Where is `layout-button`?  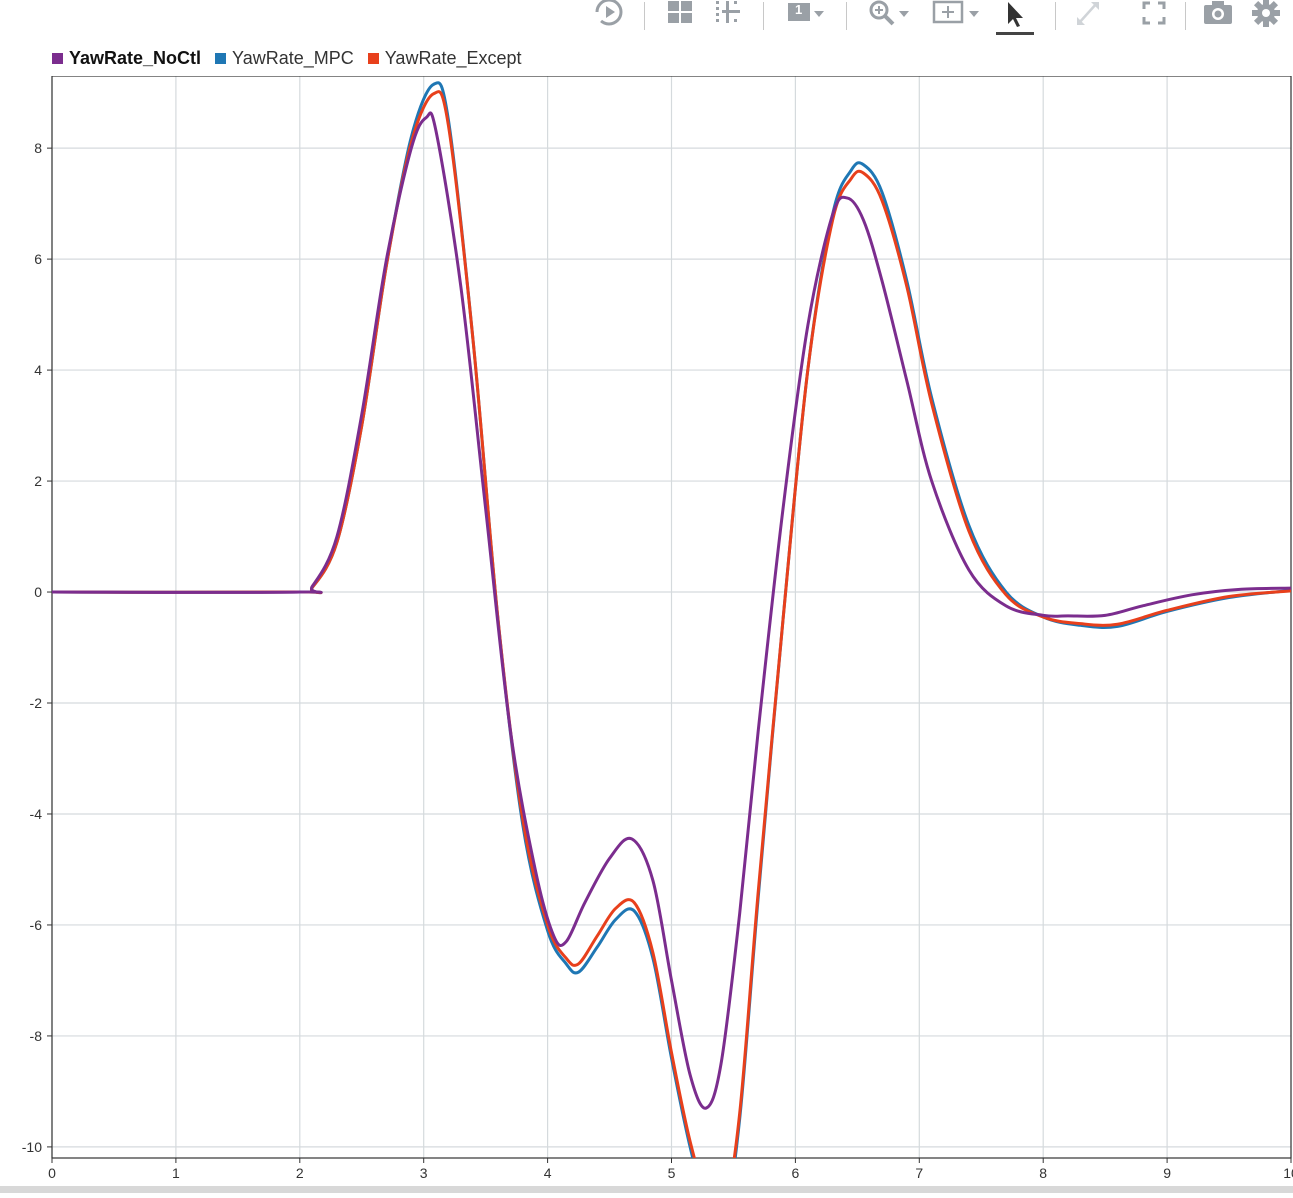
layout-button is located at coordinates (680, 15).